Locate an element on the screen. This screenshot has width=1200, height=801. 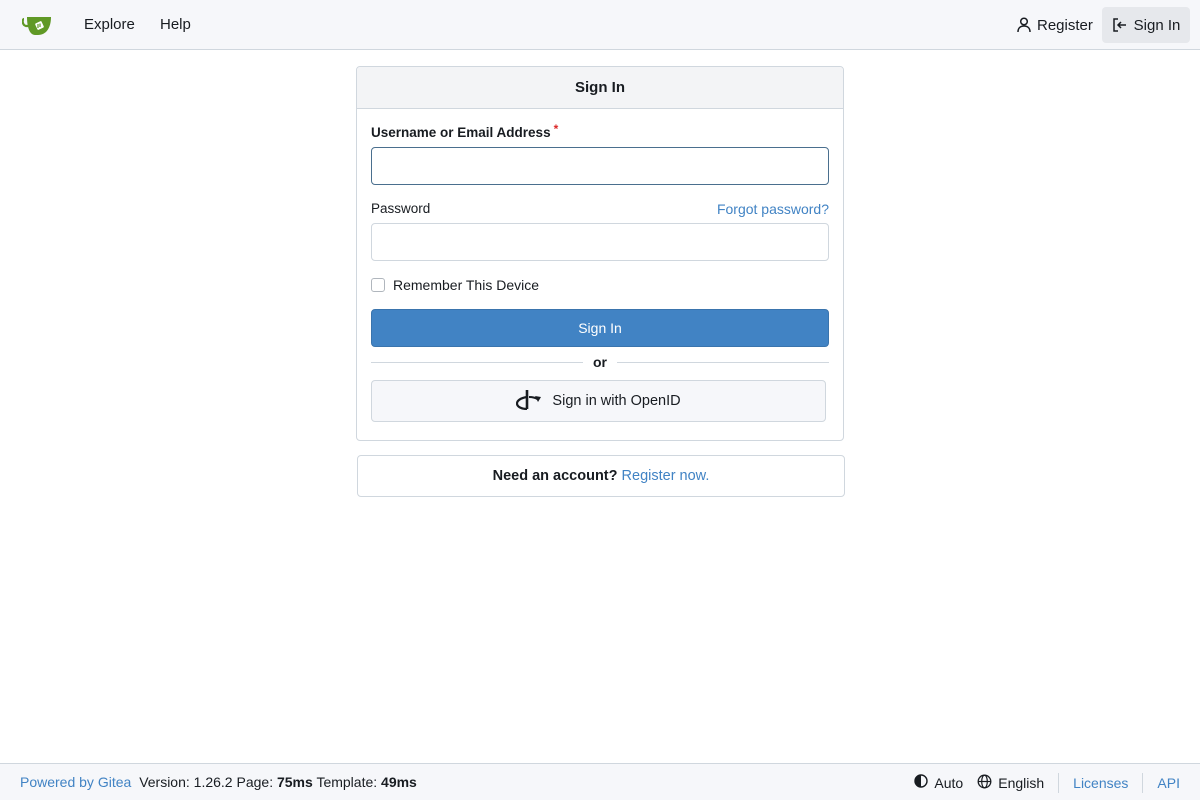
nav-help-link: Help is located at coordinates (175, 24).